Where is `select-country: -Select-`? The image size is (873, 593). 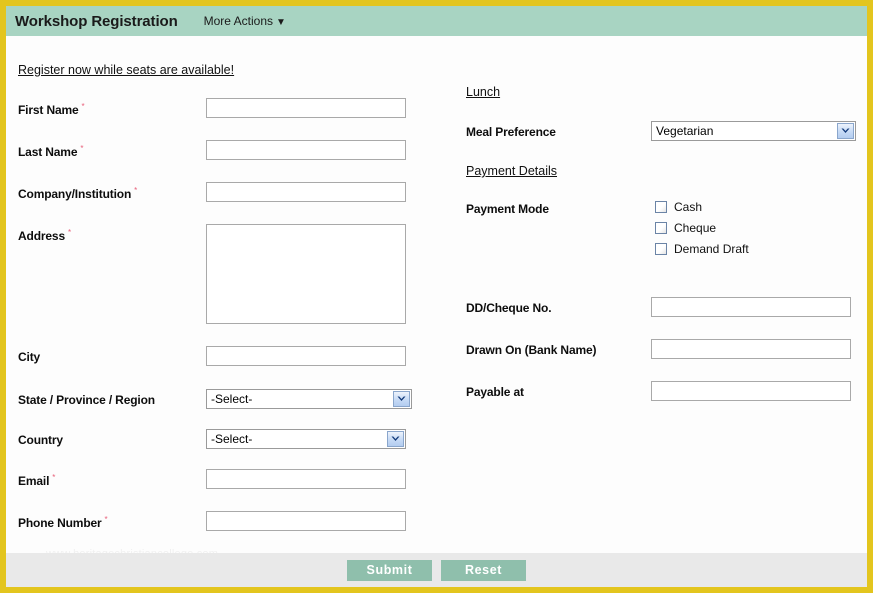
select-country: -Select- is located at coordinates (306, 439).